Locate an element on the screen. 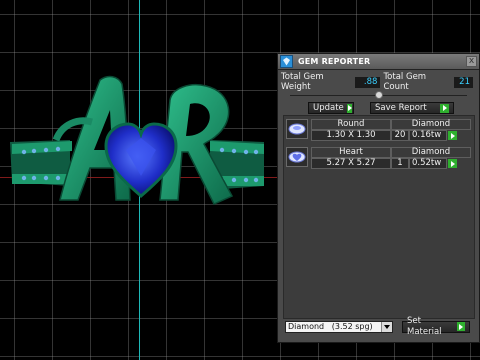  gem-shape: Heart is located at coordinates (351, 152).